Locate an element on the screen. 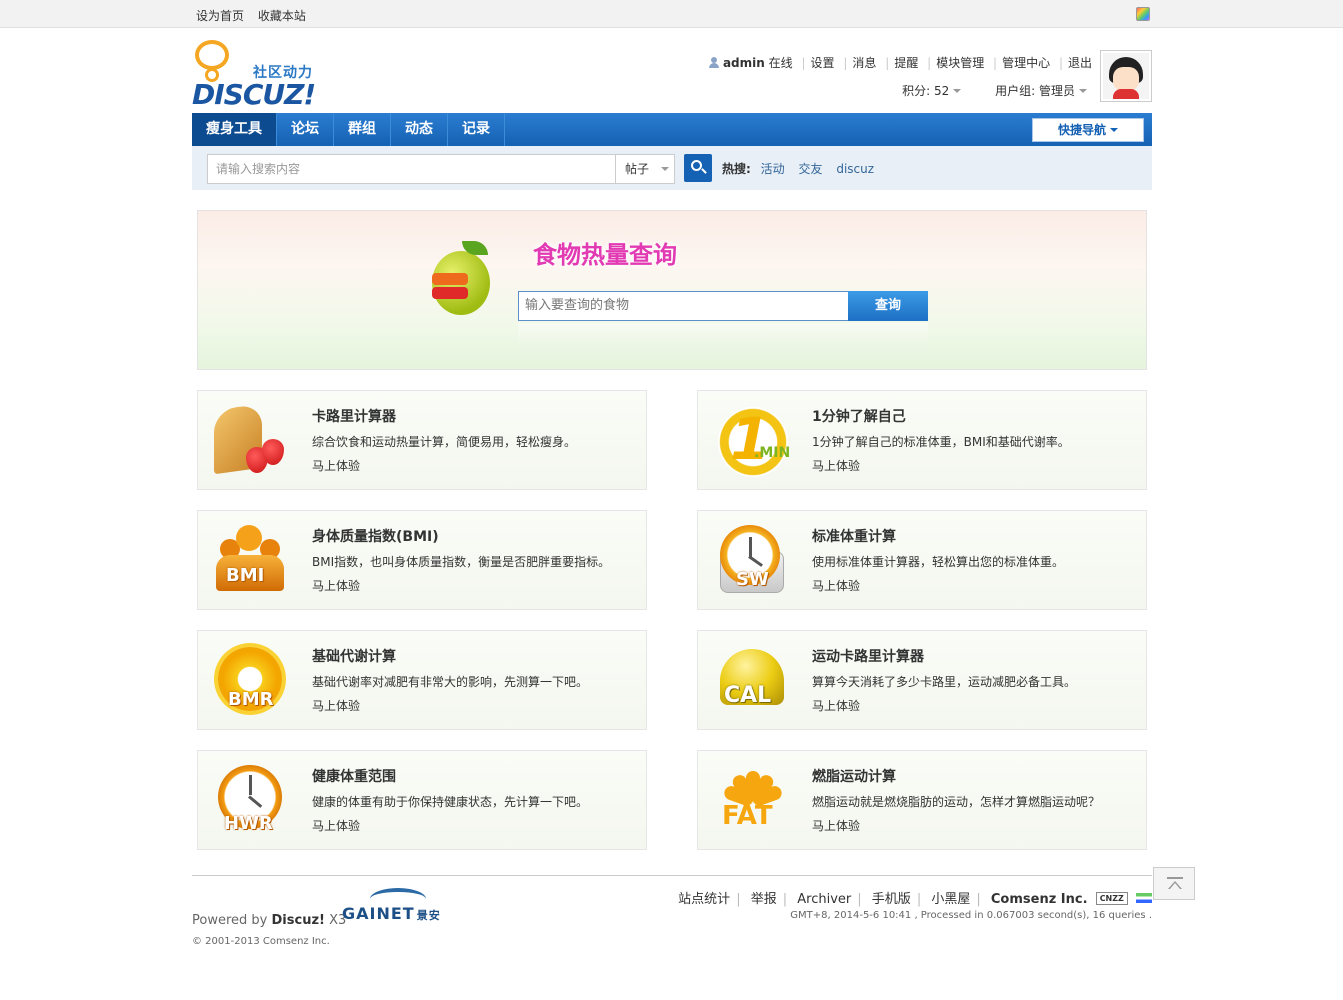  notifications-link: 提醒 is located at coordinates (906, 63).